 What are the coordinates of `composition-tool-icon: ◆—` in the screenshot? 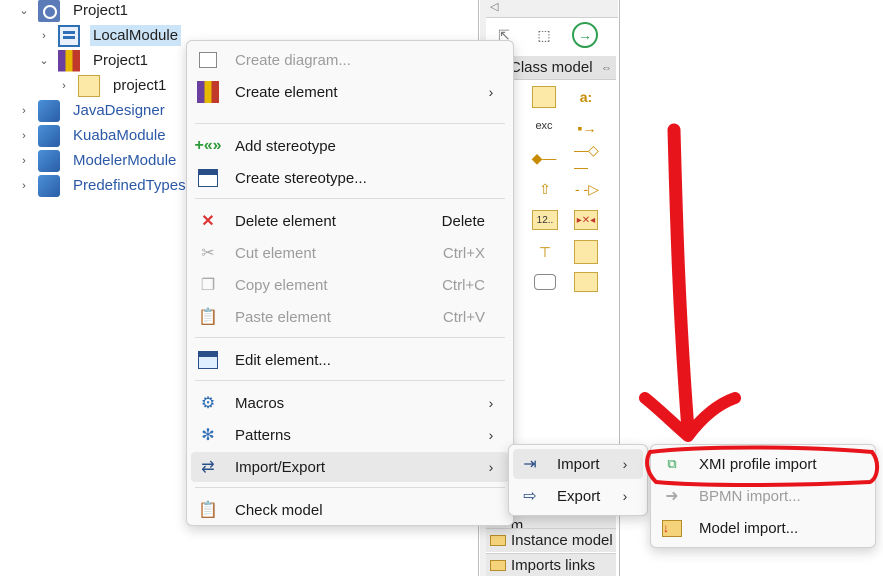 It's located at (544, 158).